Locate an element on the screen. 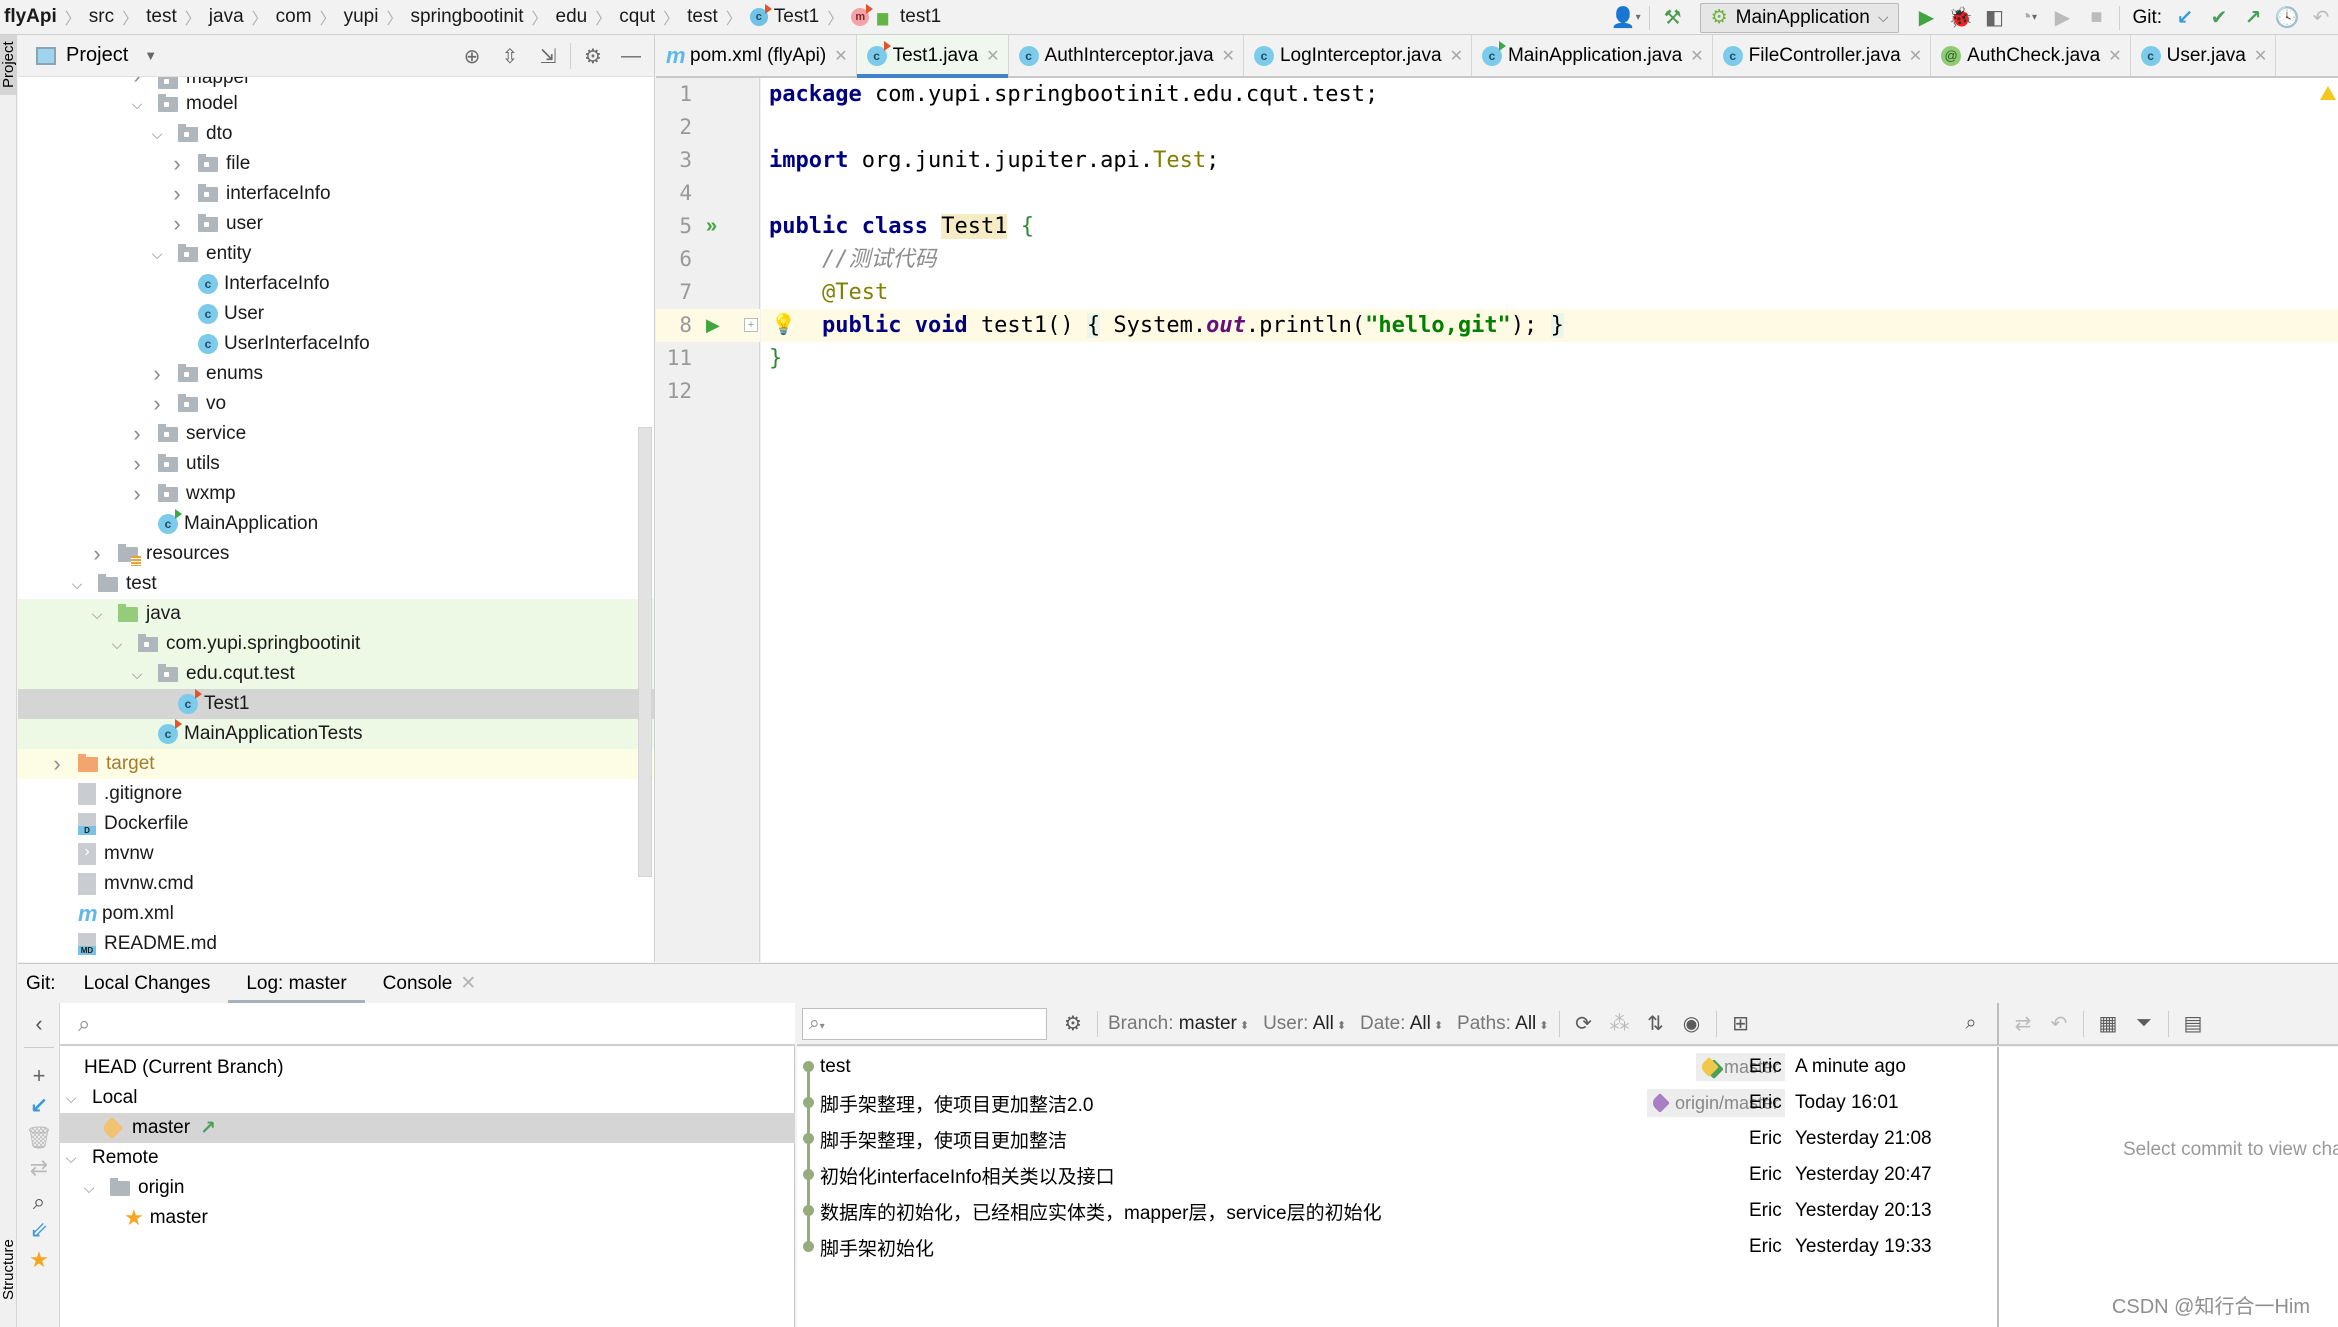 The height and width of the screenshot is (1327, 2338). branch-filter: Branch: master ⬍ is located at coordinates (1178, 1024).